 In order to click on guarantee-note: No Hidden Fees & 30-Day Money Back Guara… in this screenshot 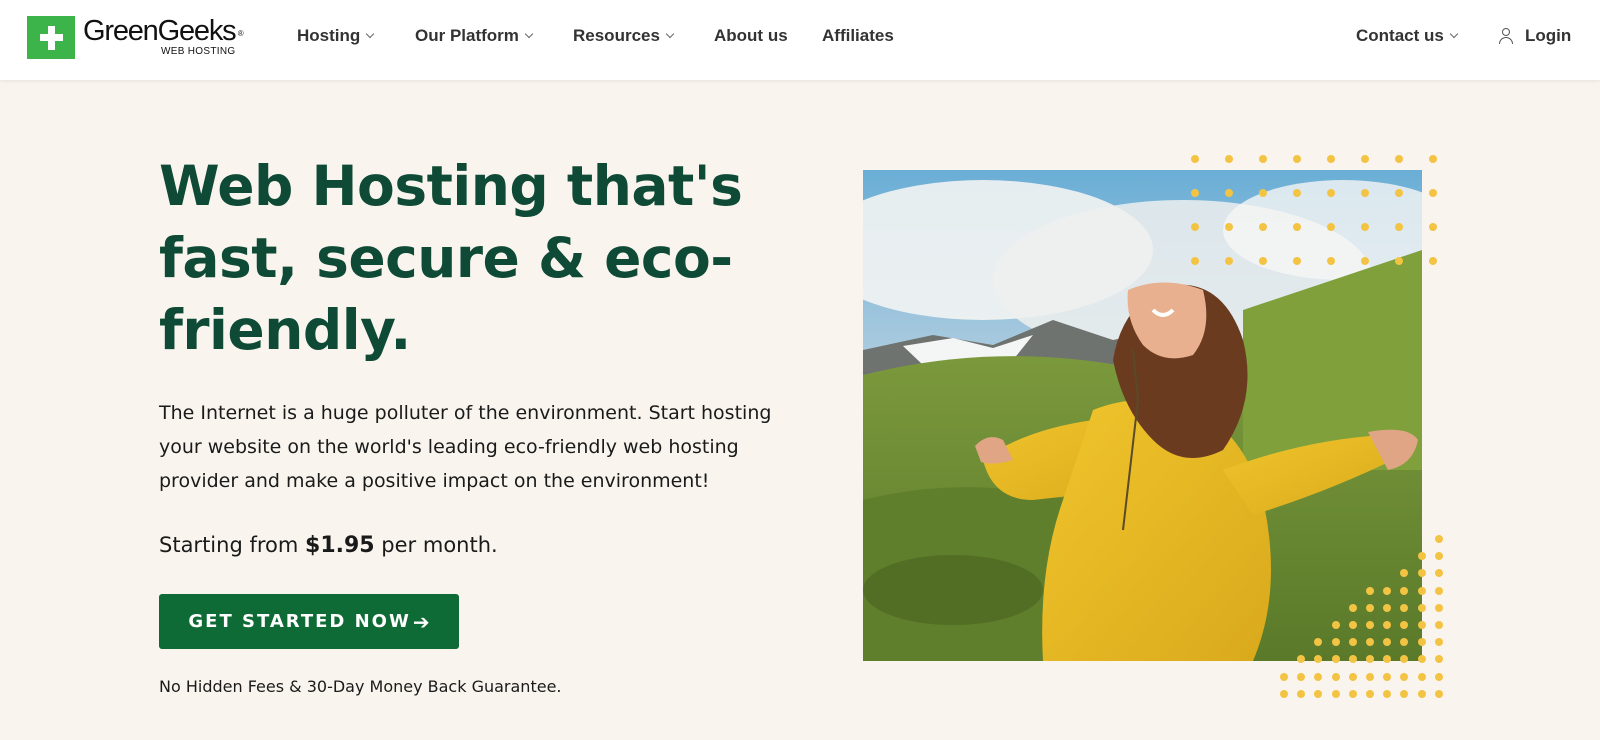, I will do `click(360, 686)`.